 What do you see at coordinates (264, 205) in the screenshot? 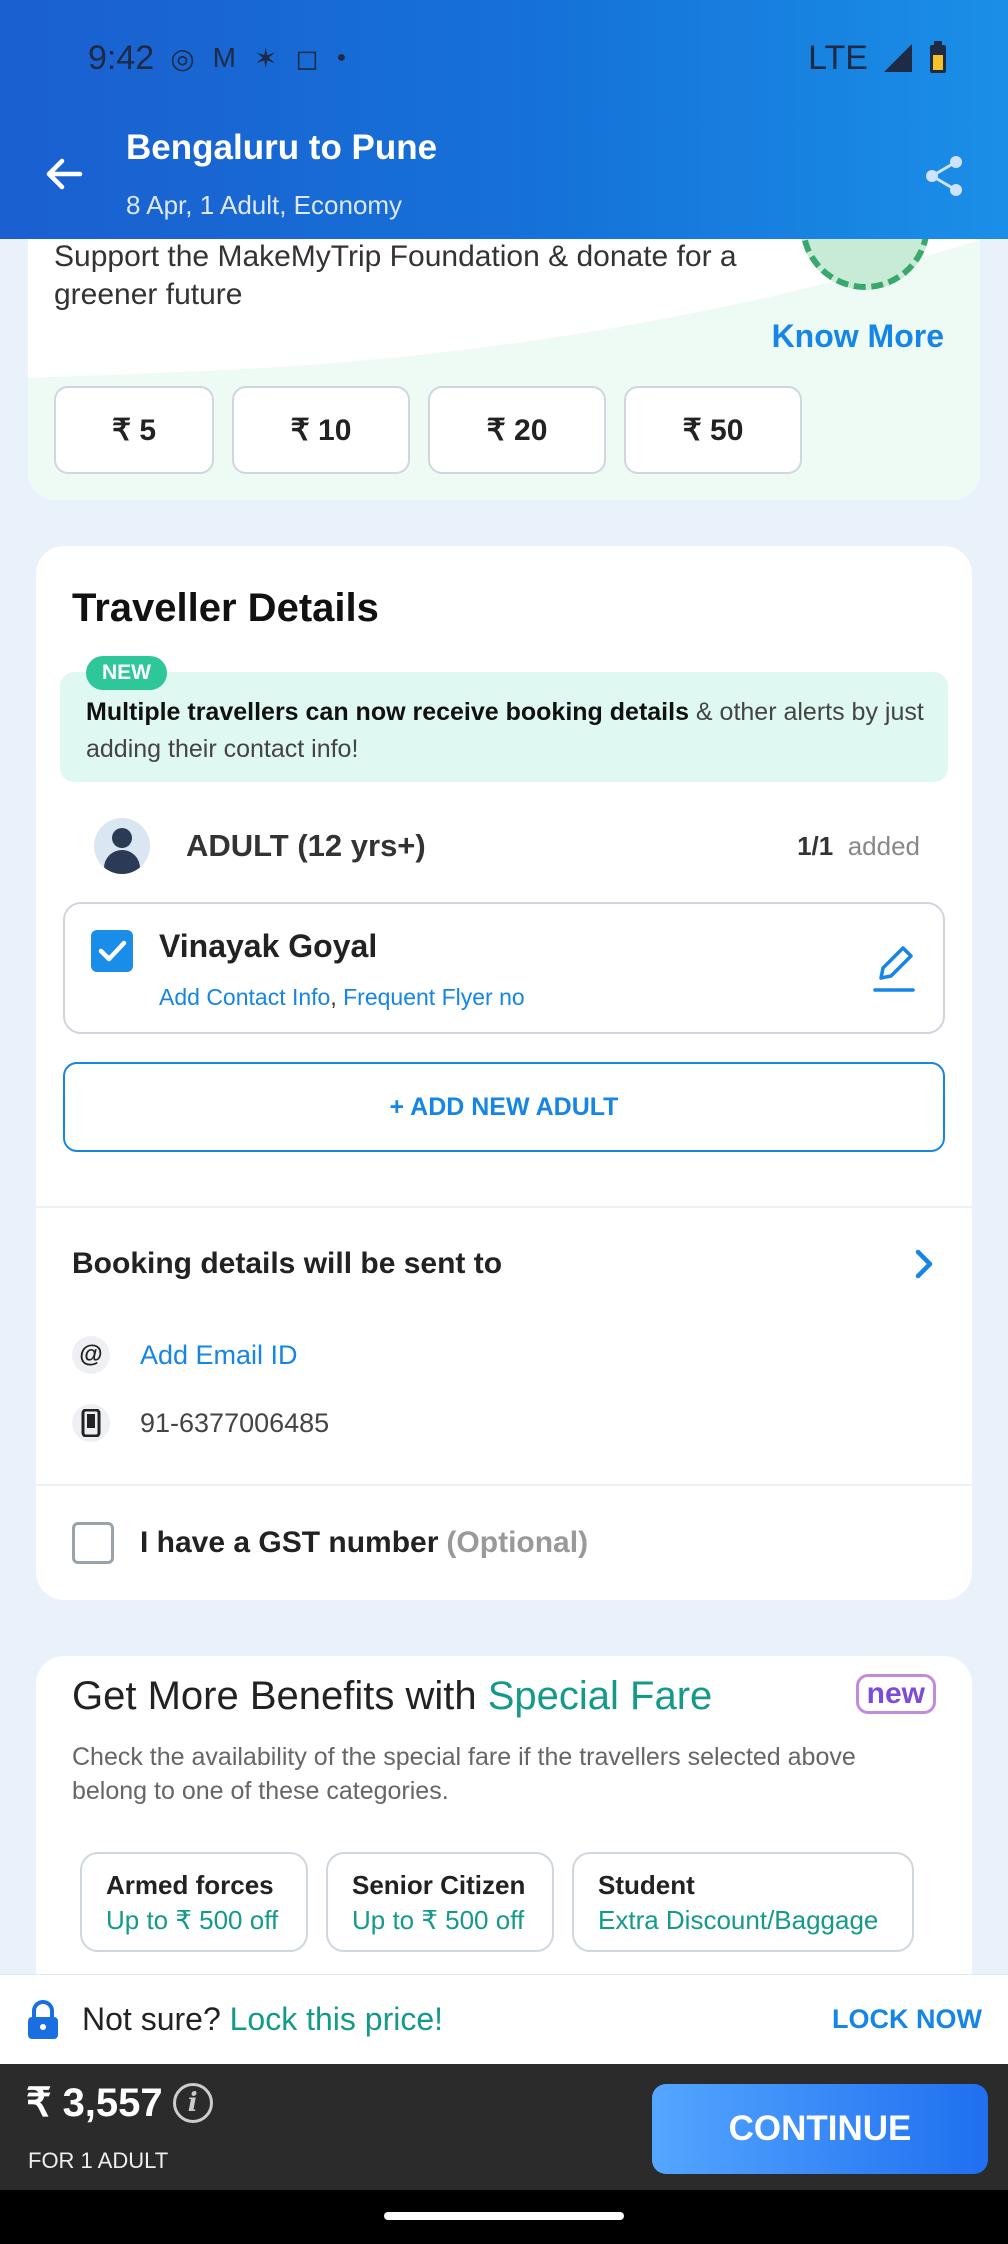
I see `page-subtitle: 8 Apr, 1 Adult, Economy` at bounding box center [264, 205].